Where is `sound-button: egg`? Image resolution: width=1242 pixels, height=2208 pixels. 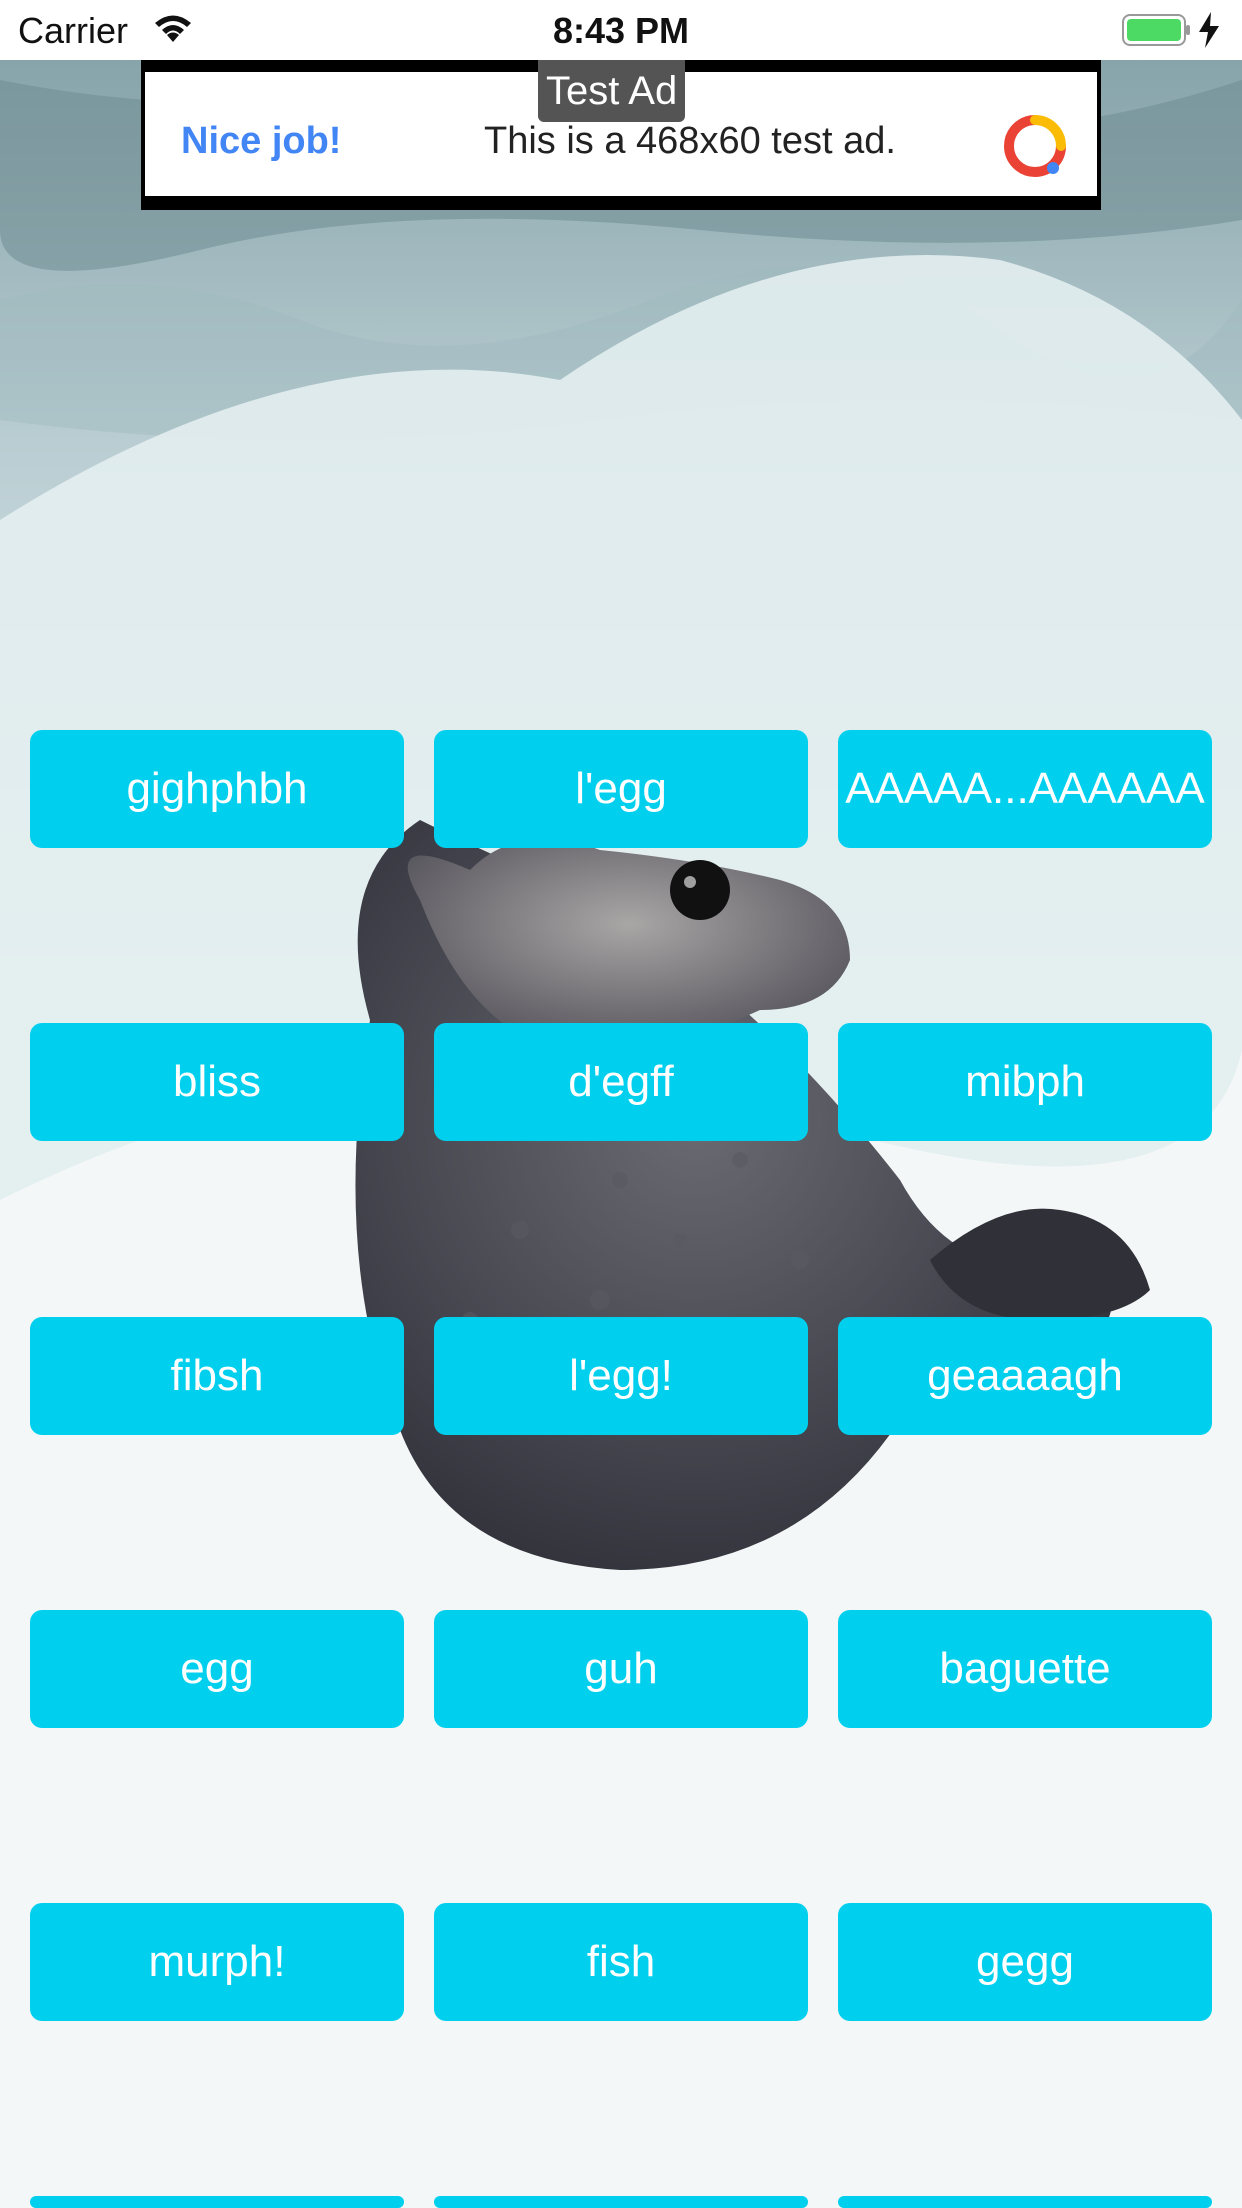 sound-button: egg is located at coordinates (217, 1669).